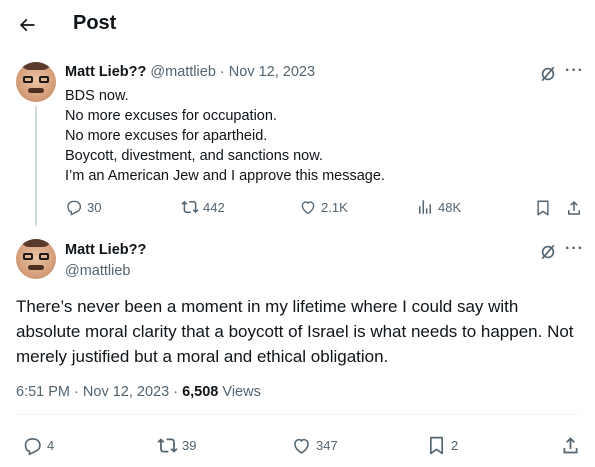 Image resolution: width=595 pixels, height=467 pixels. Describe the element at coordinates (83, 207) in the screenshot. I see `reply-button: 30` at that location.